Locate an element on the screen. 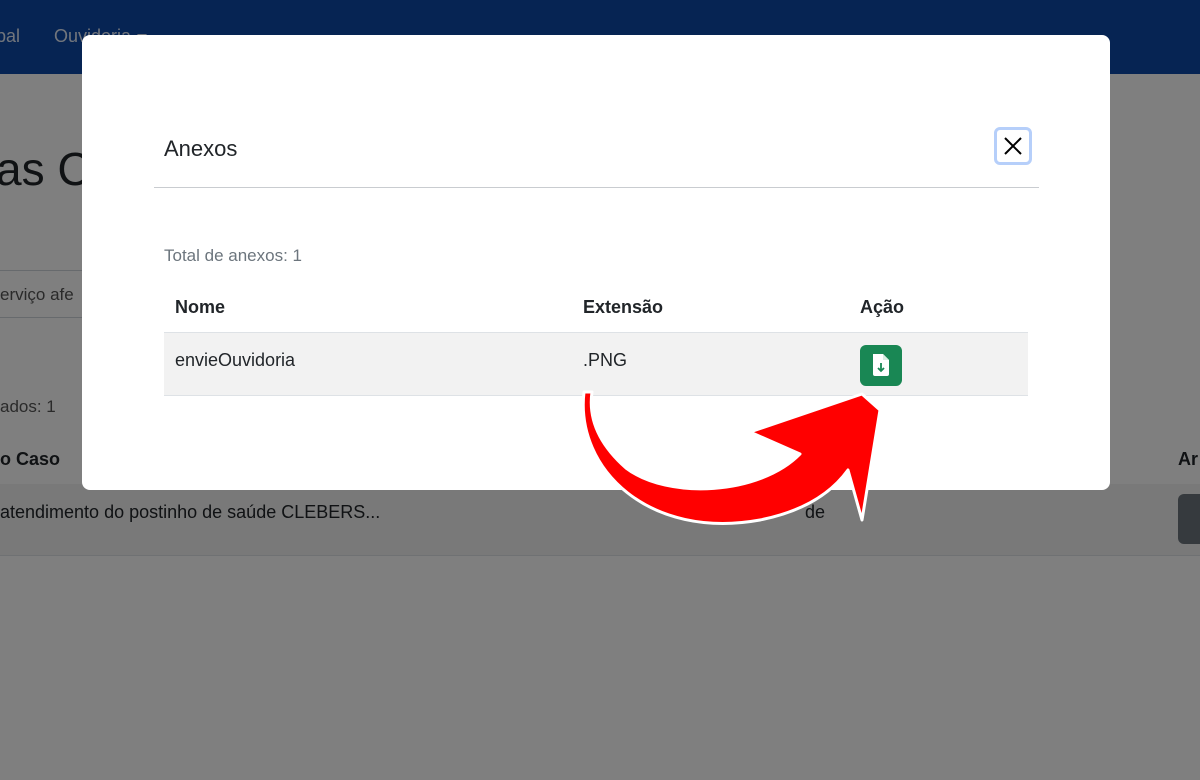 The width and height of the screenshot is (1200, 780). file-download-icon is located at coordinates (881, 365).